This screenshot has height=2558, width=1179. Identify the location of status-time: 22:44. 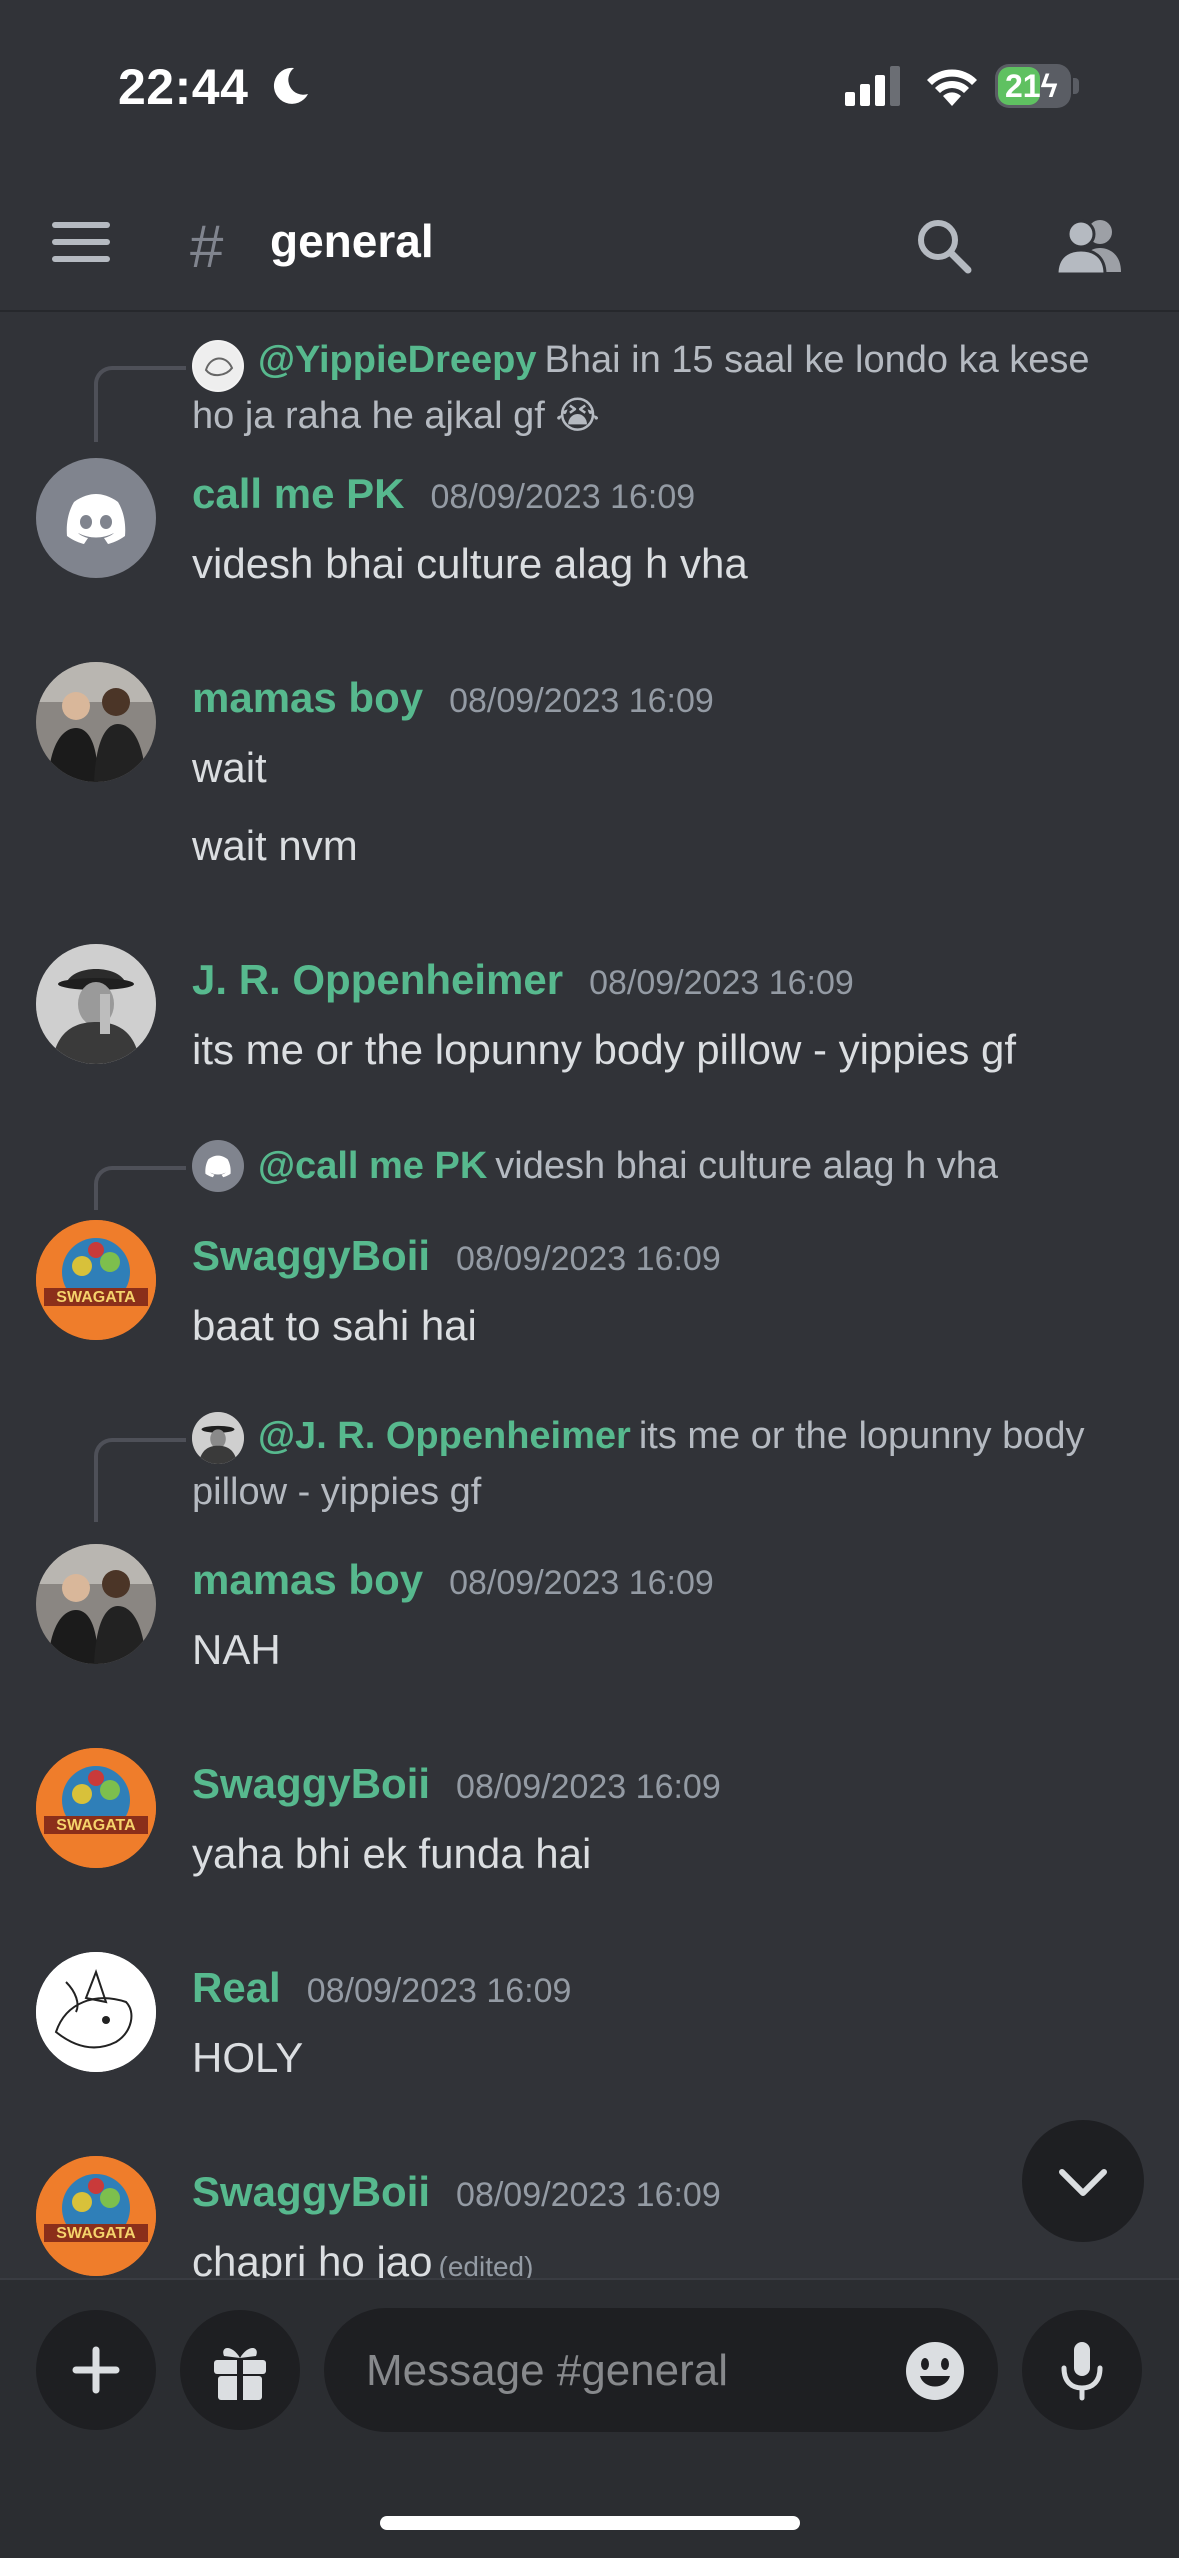
(183, 87).